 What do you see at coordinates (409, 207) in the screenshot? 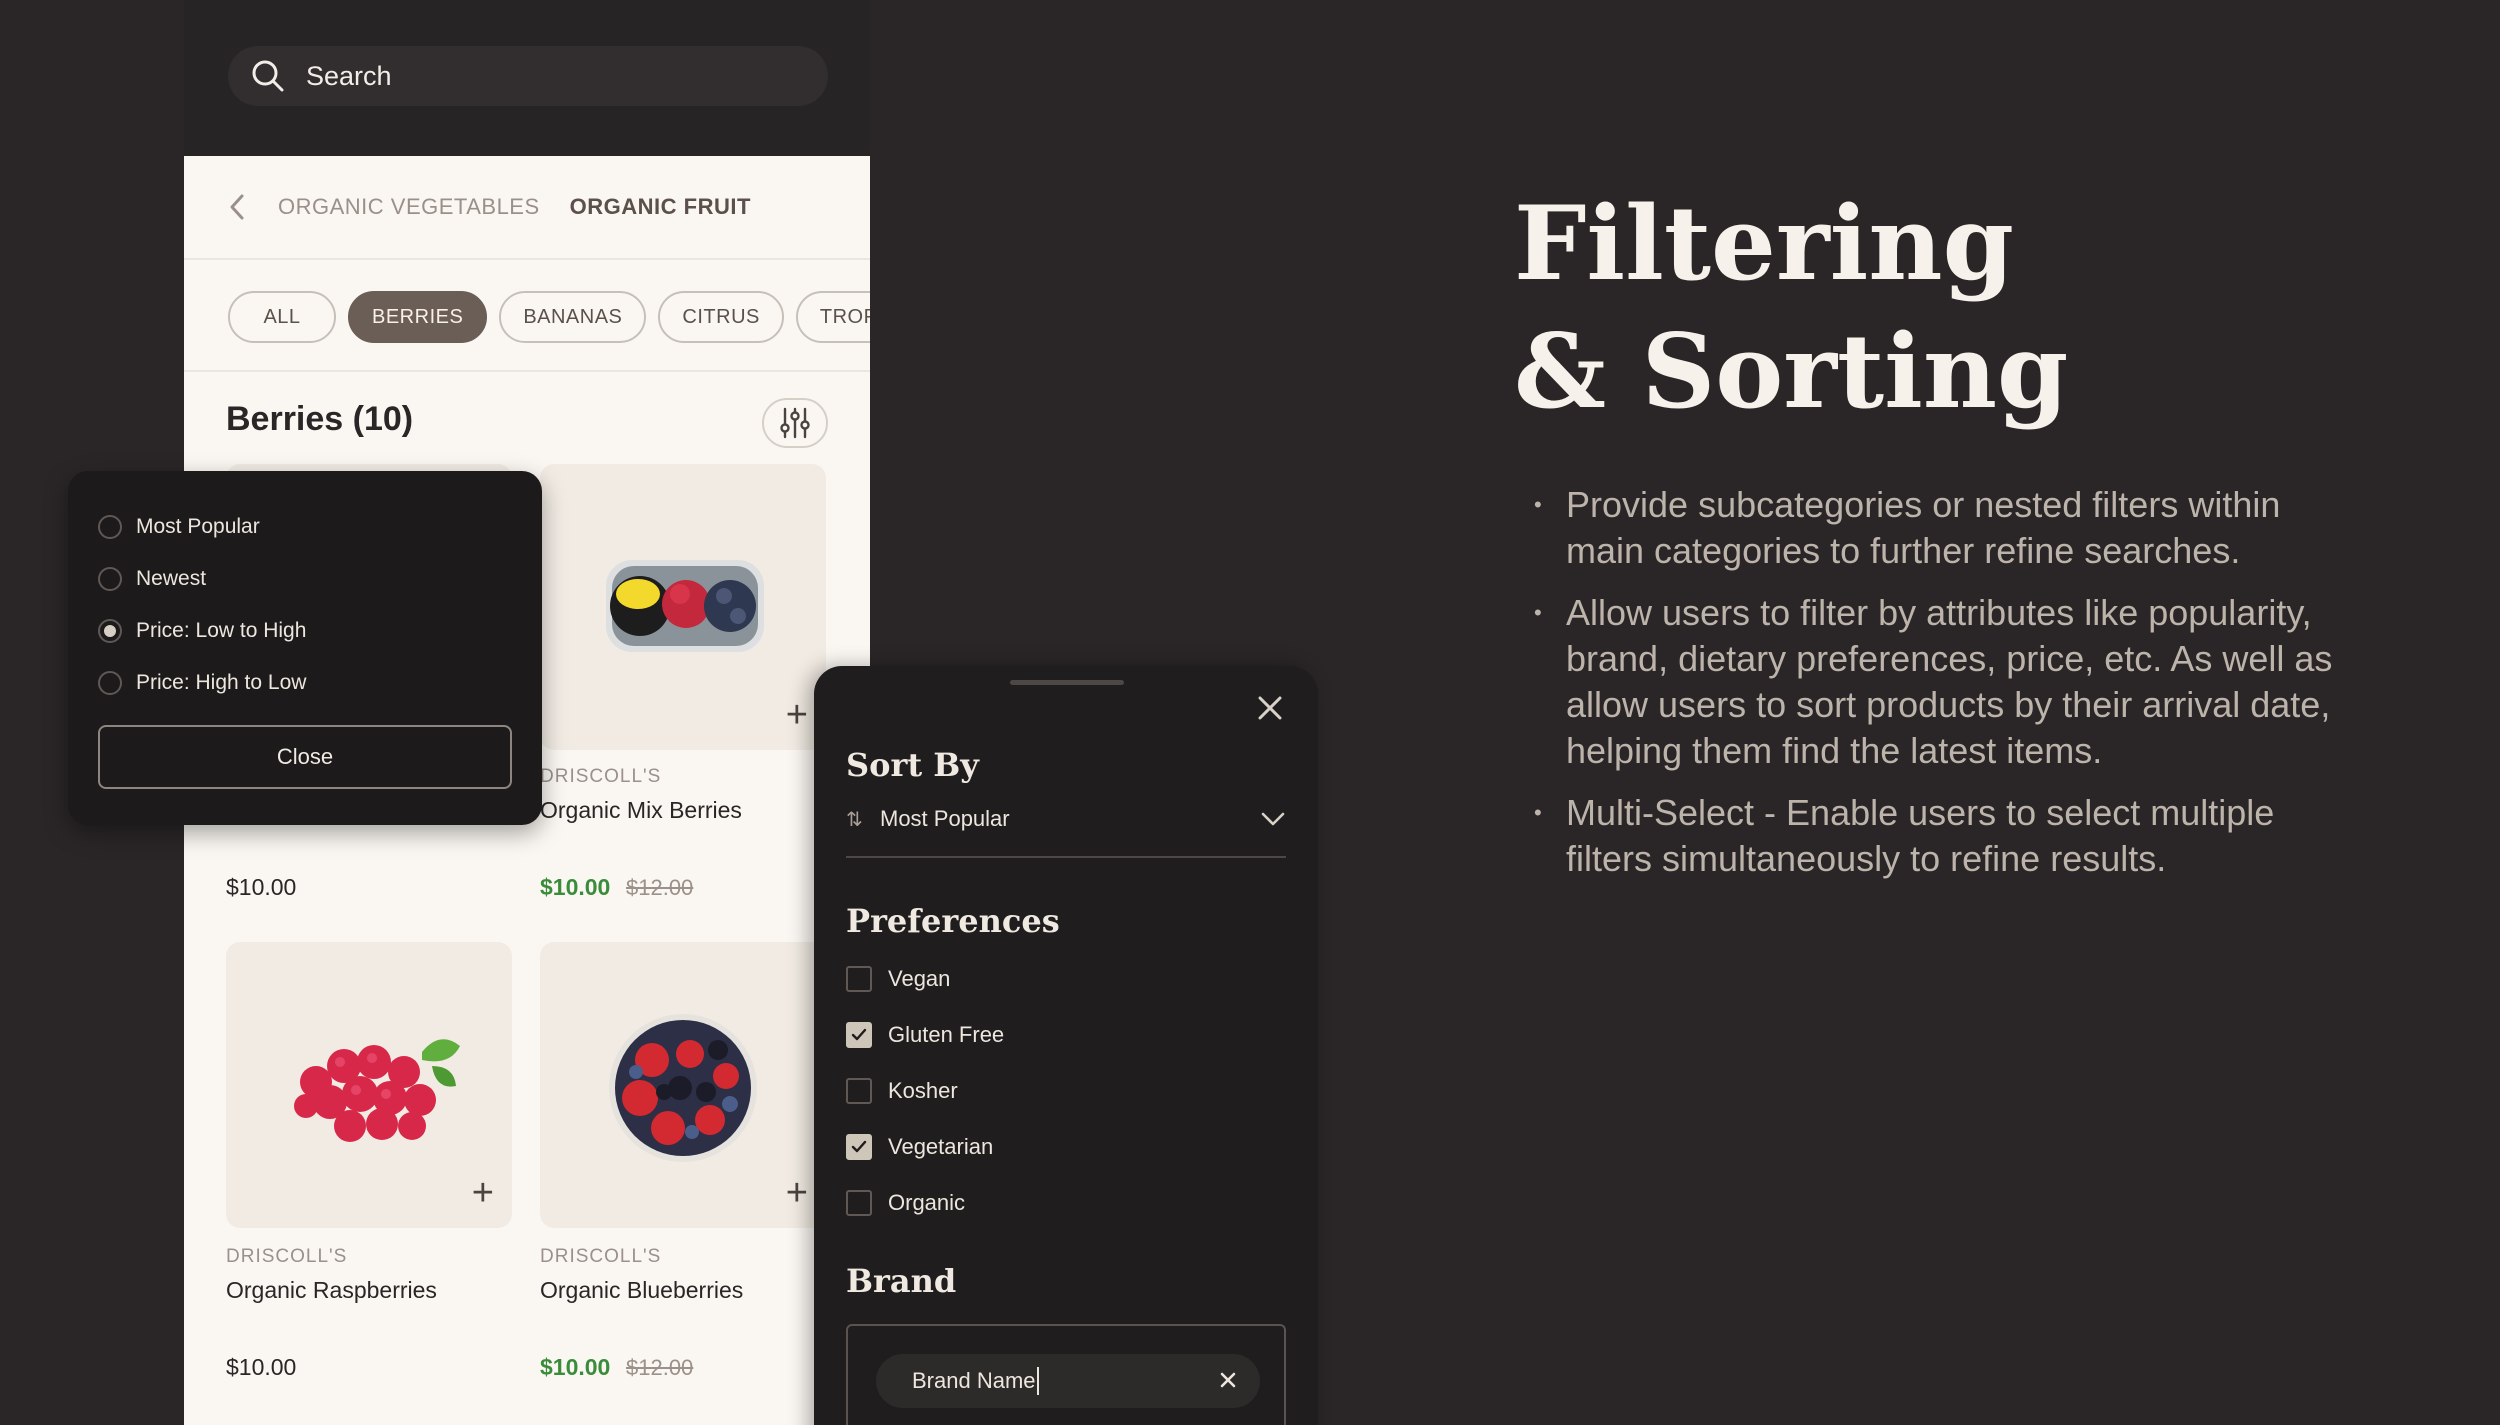
I see `breadcrumb-organic-vegetables: ORGANIC VEGETABLES` at bounding box center [409, 207].